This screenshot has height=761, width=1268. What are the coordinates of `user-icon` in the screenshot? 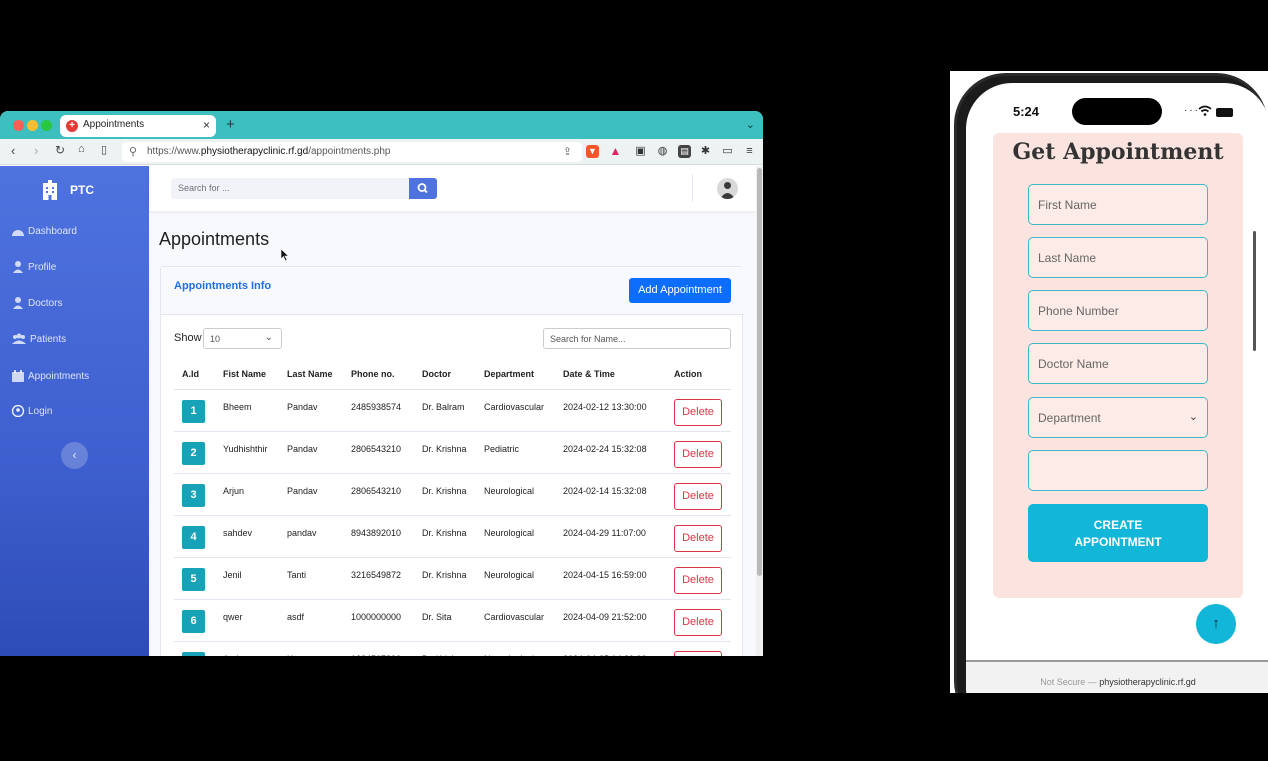 It's located at (18, 267).